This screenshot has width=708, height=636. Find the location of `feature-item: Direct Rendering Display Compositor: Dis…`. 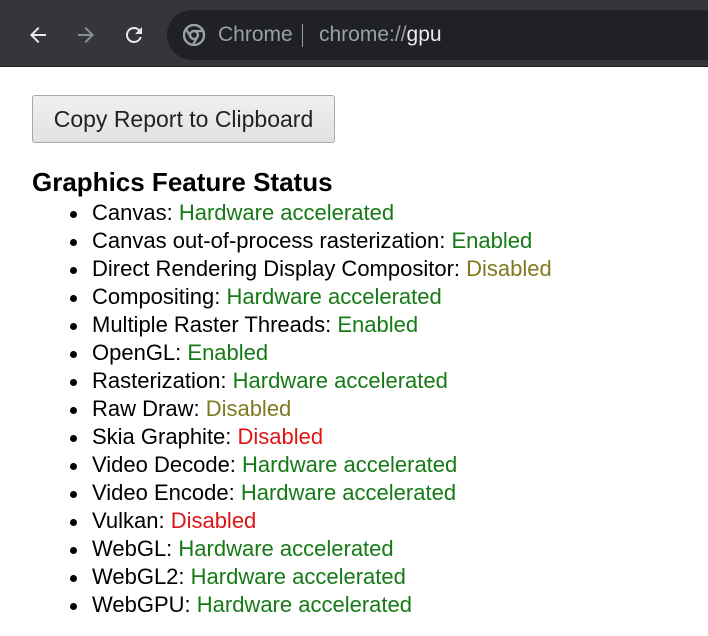

feature-item: Direct Rendering Display Compositor: Dis… is located at coordinates (292, 269).